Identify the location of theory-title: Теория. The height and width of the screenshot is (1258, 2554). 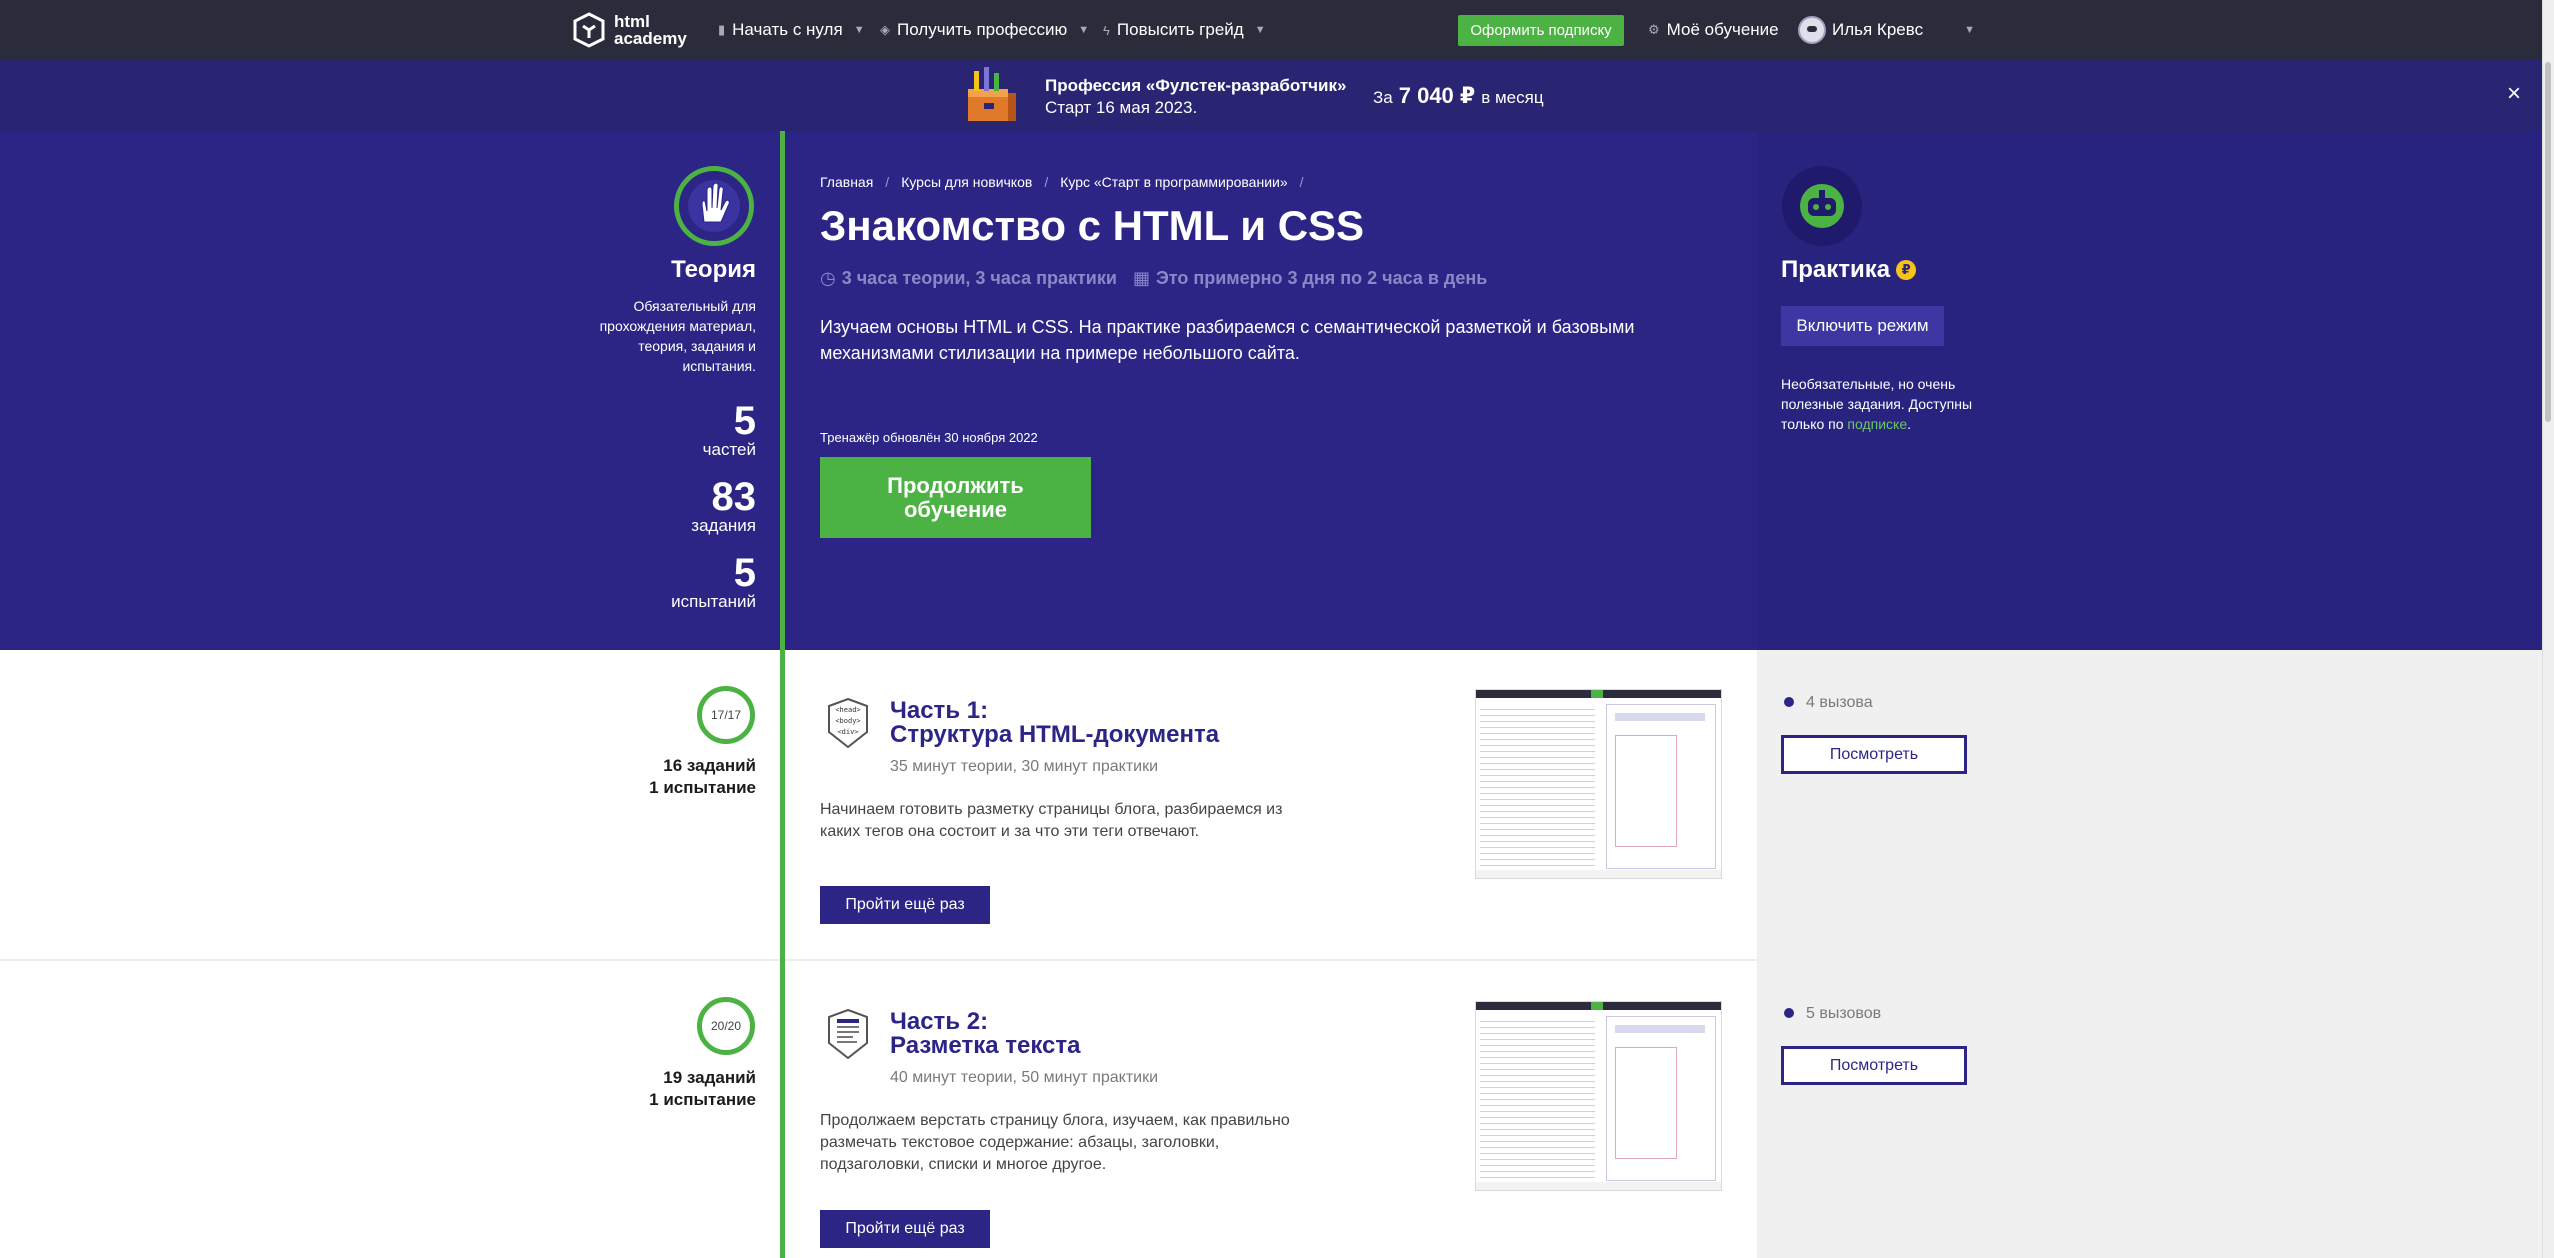
(713, 269).